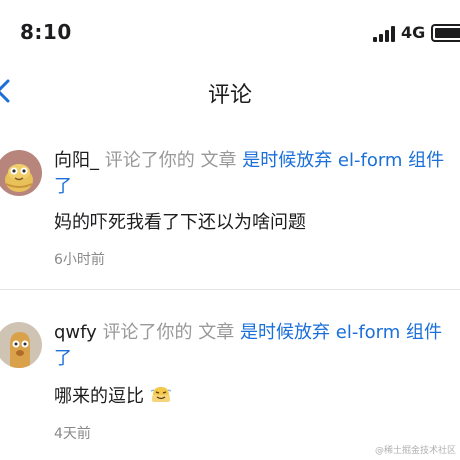 The height and width of the screenshot is (460, 460). I want to click on comment-time: 6小时前, so click(79, 260).